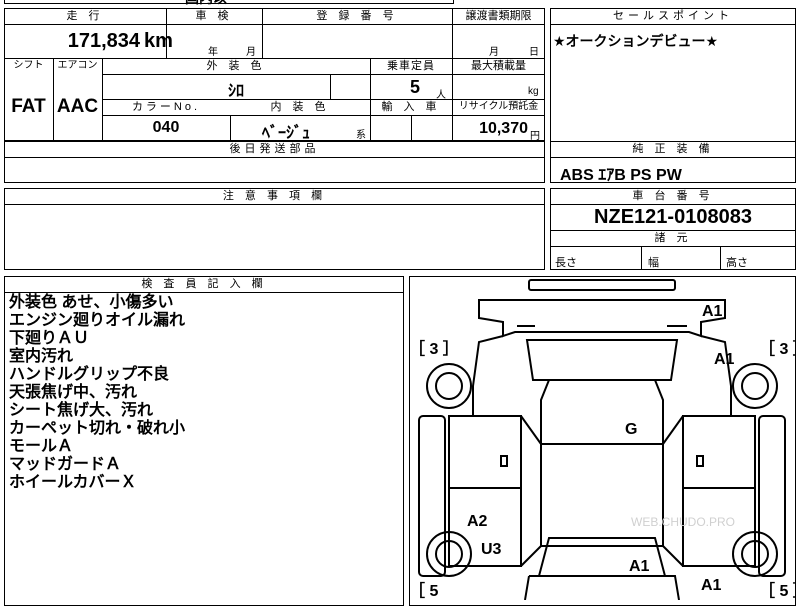  I want to click on mark-front-right-fender: A1, so click(724, 359).